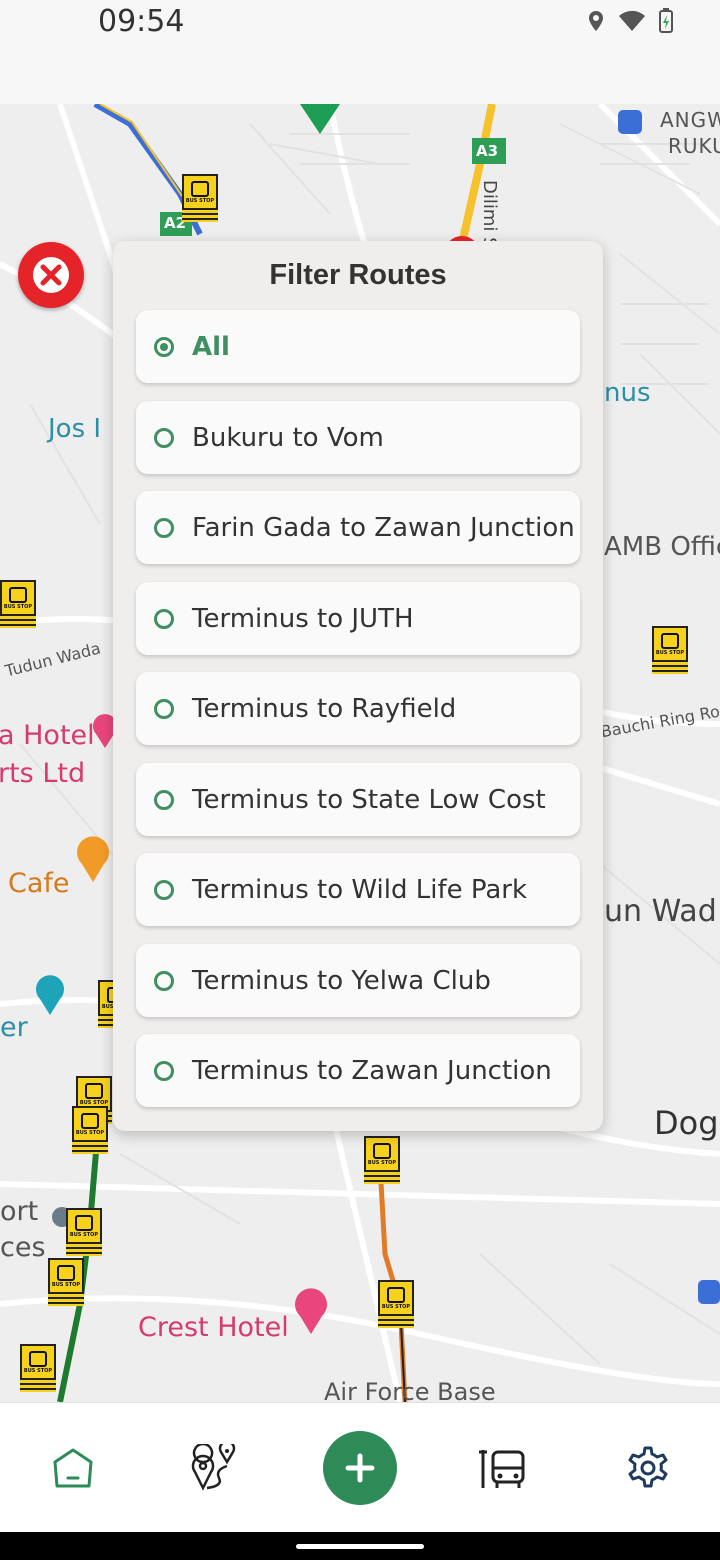  I want to click on route-option-label: Bukuru to Vom, so click(288, 437).